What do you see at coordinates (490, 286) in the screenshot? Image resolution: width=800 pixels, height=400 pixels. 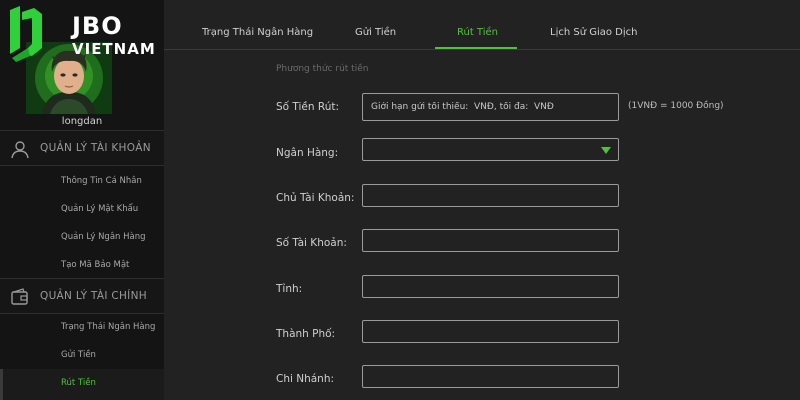 I see `province-input` at bounding box center [490, 286].